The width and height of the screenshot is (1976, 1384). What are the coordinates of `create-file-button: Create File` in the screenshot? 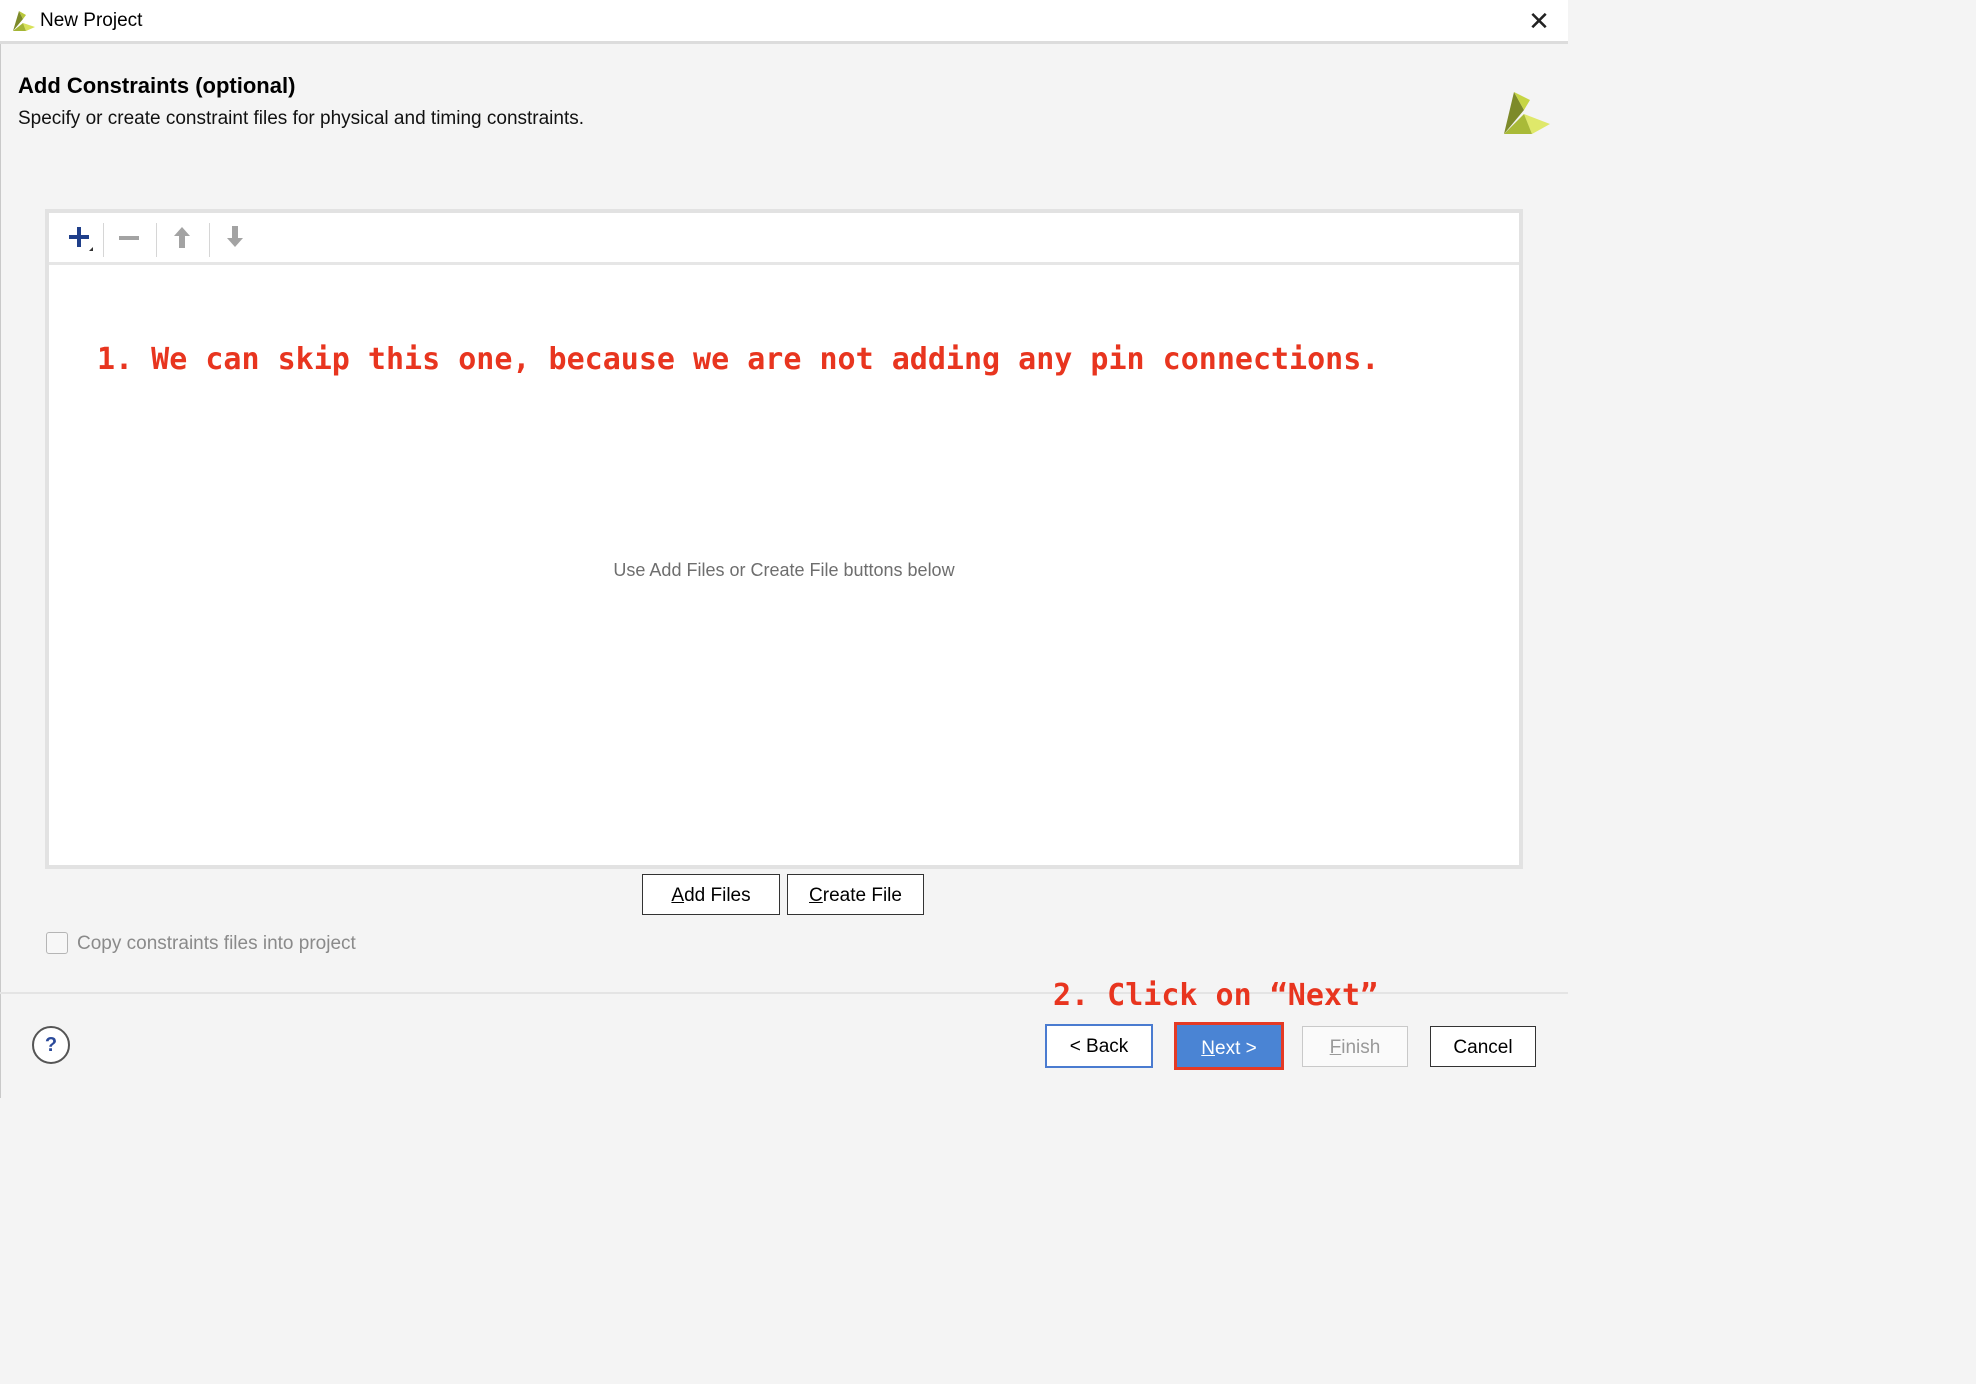 It's located at (855, 894).